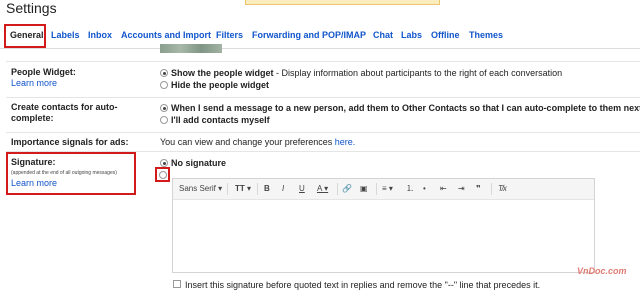 Image resolution: width=640 pixels, height=297 pixels. What do you see at coordinates (31, 8) in the screenshot?
I see `page-title: Settings` at bounding box center [31, 8].